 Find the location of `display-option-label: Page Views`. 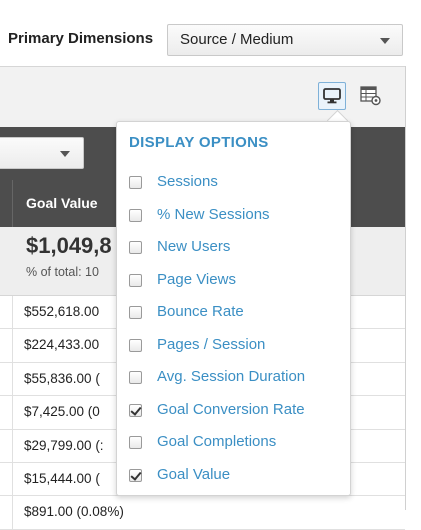

display-option-label: Page Views is located at coordinates (196, 279).